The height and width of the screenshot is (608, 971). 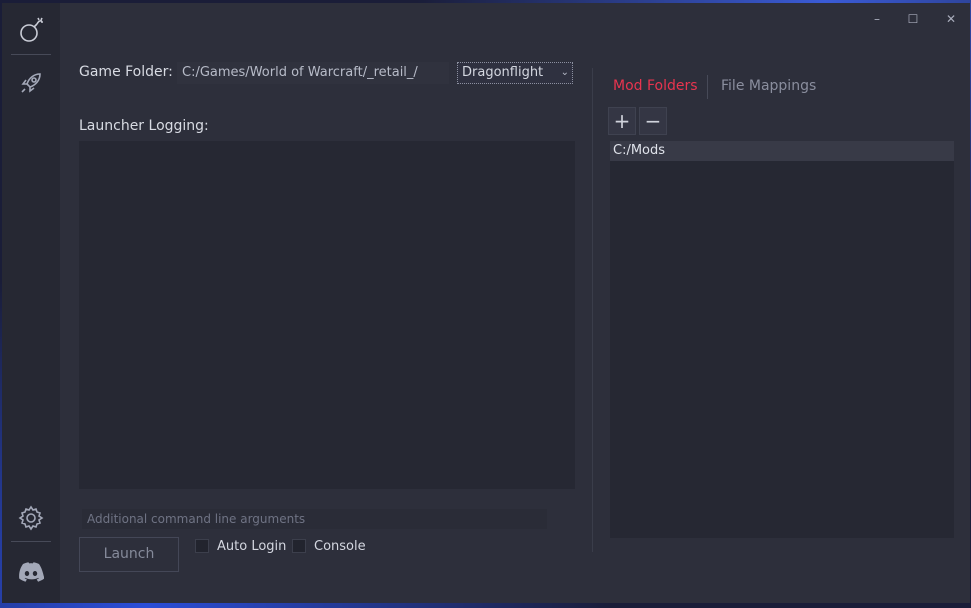 I want to click on plus-icon: +, so click(x=622, y=121).